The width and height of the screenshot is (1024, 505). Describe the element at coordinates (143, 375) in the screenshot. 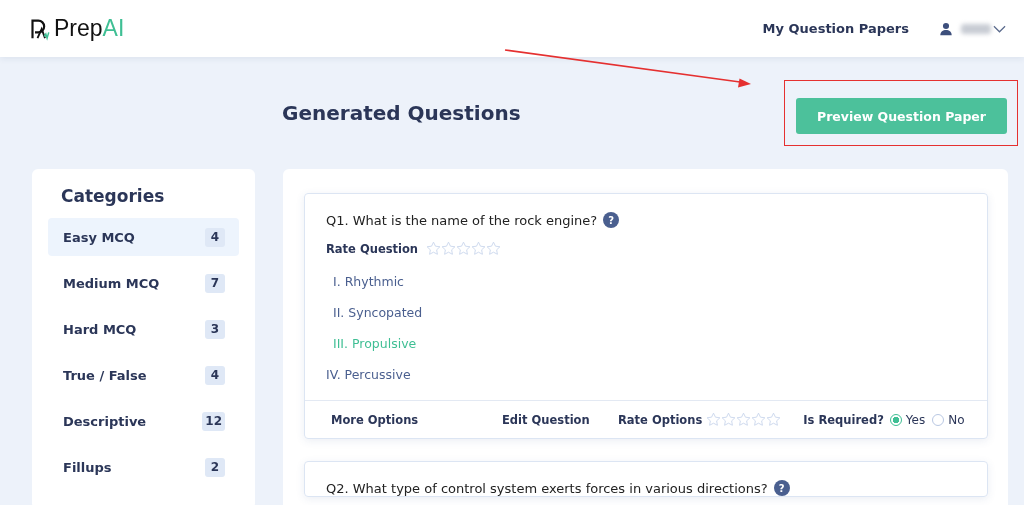

I see `category-item: True / False 4` at that location.